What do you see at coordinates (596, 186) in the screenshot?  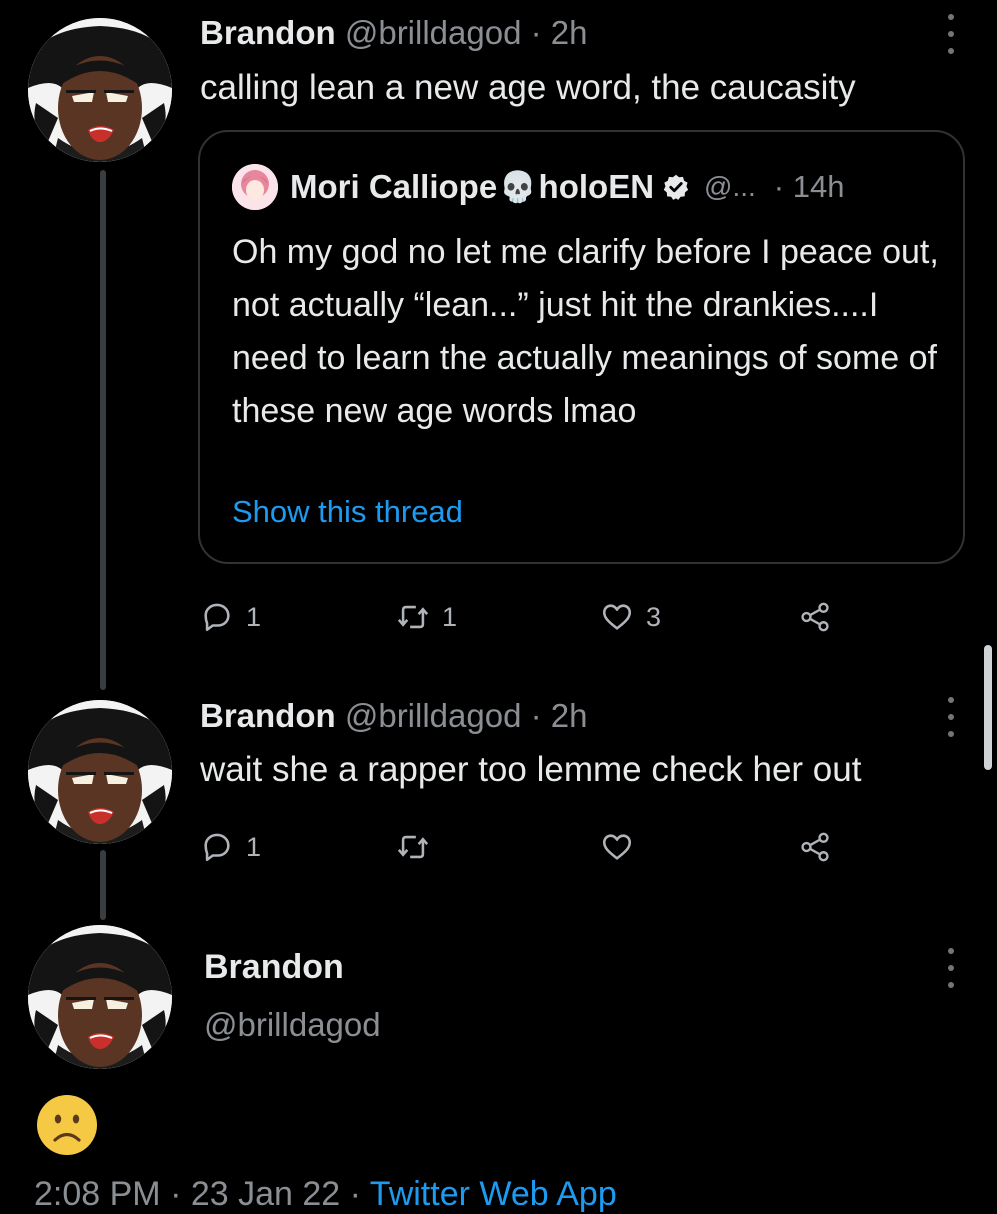 I see `quoted-author-name-suffix: holoEN` at bounding box center [596, 186].